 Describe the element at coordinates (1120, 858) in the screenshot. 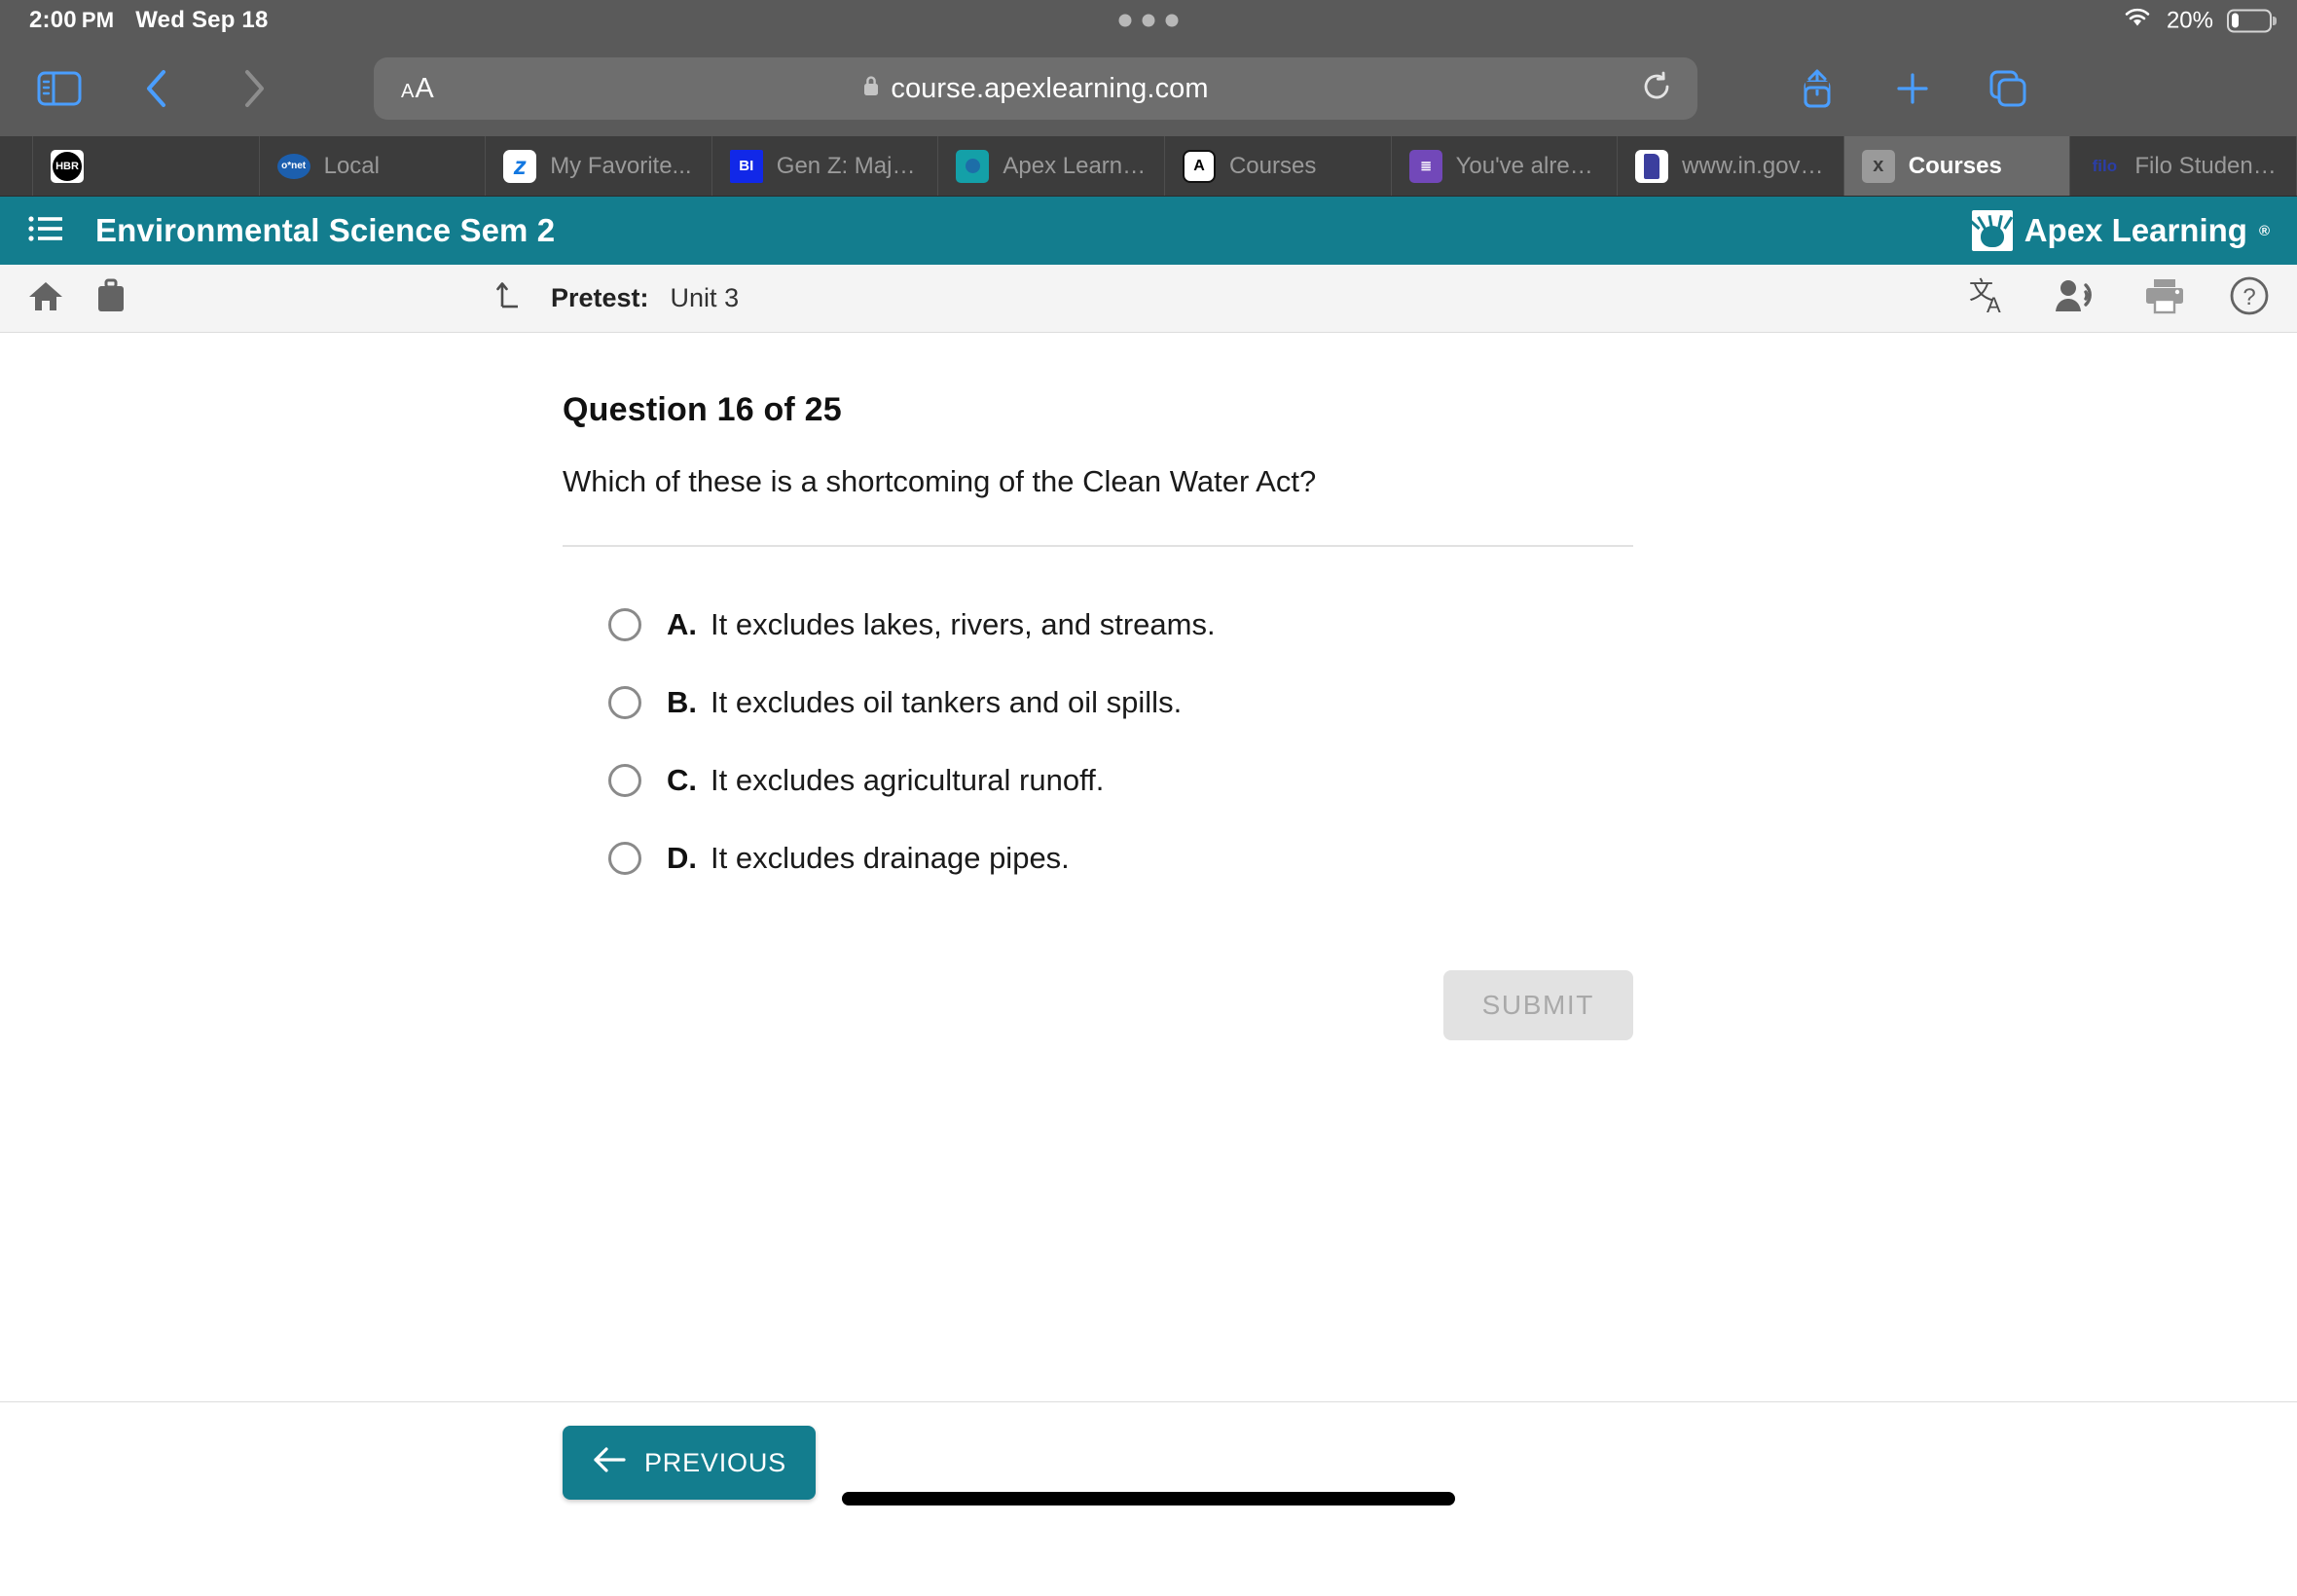

I see `answer-option: D. It excludes drainage pipes.` at that location.